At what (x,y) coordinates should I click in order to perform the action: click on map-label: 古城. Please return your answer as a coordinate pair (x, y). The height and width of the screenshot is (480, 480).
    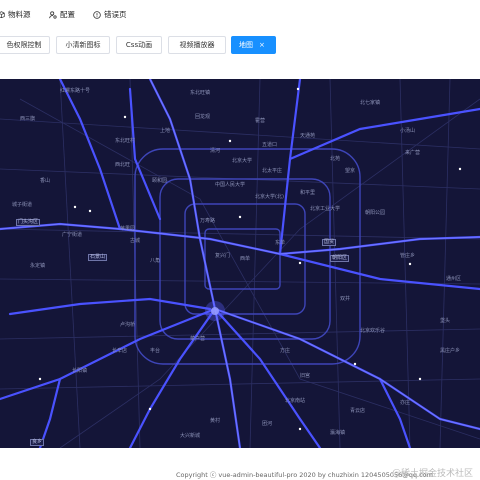
    Looking at the image, I should click on (135, 241).